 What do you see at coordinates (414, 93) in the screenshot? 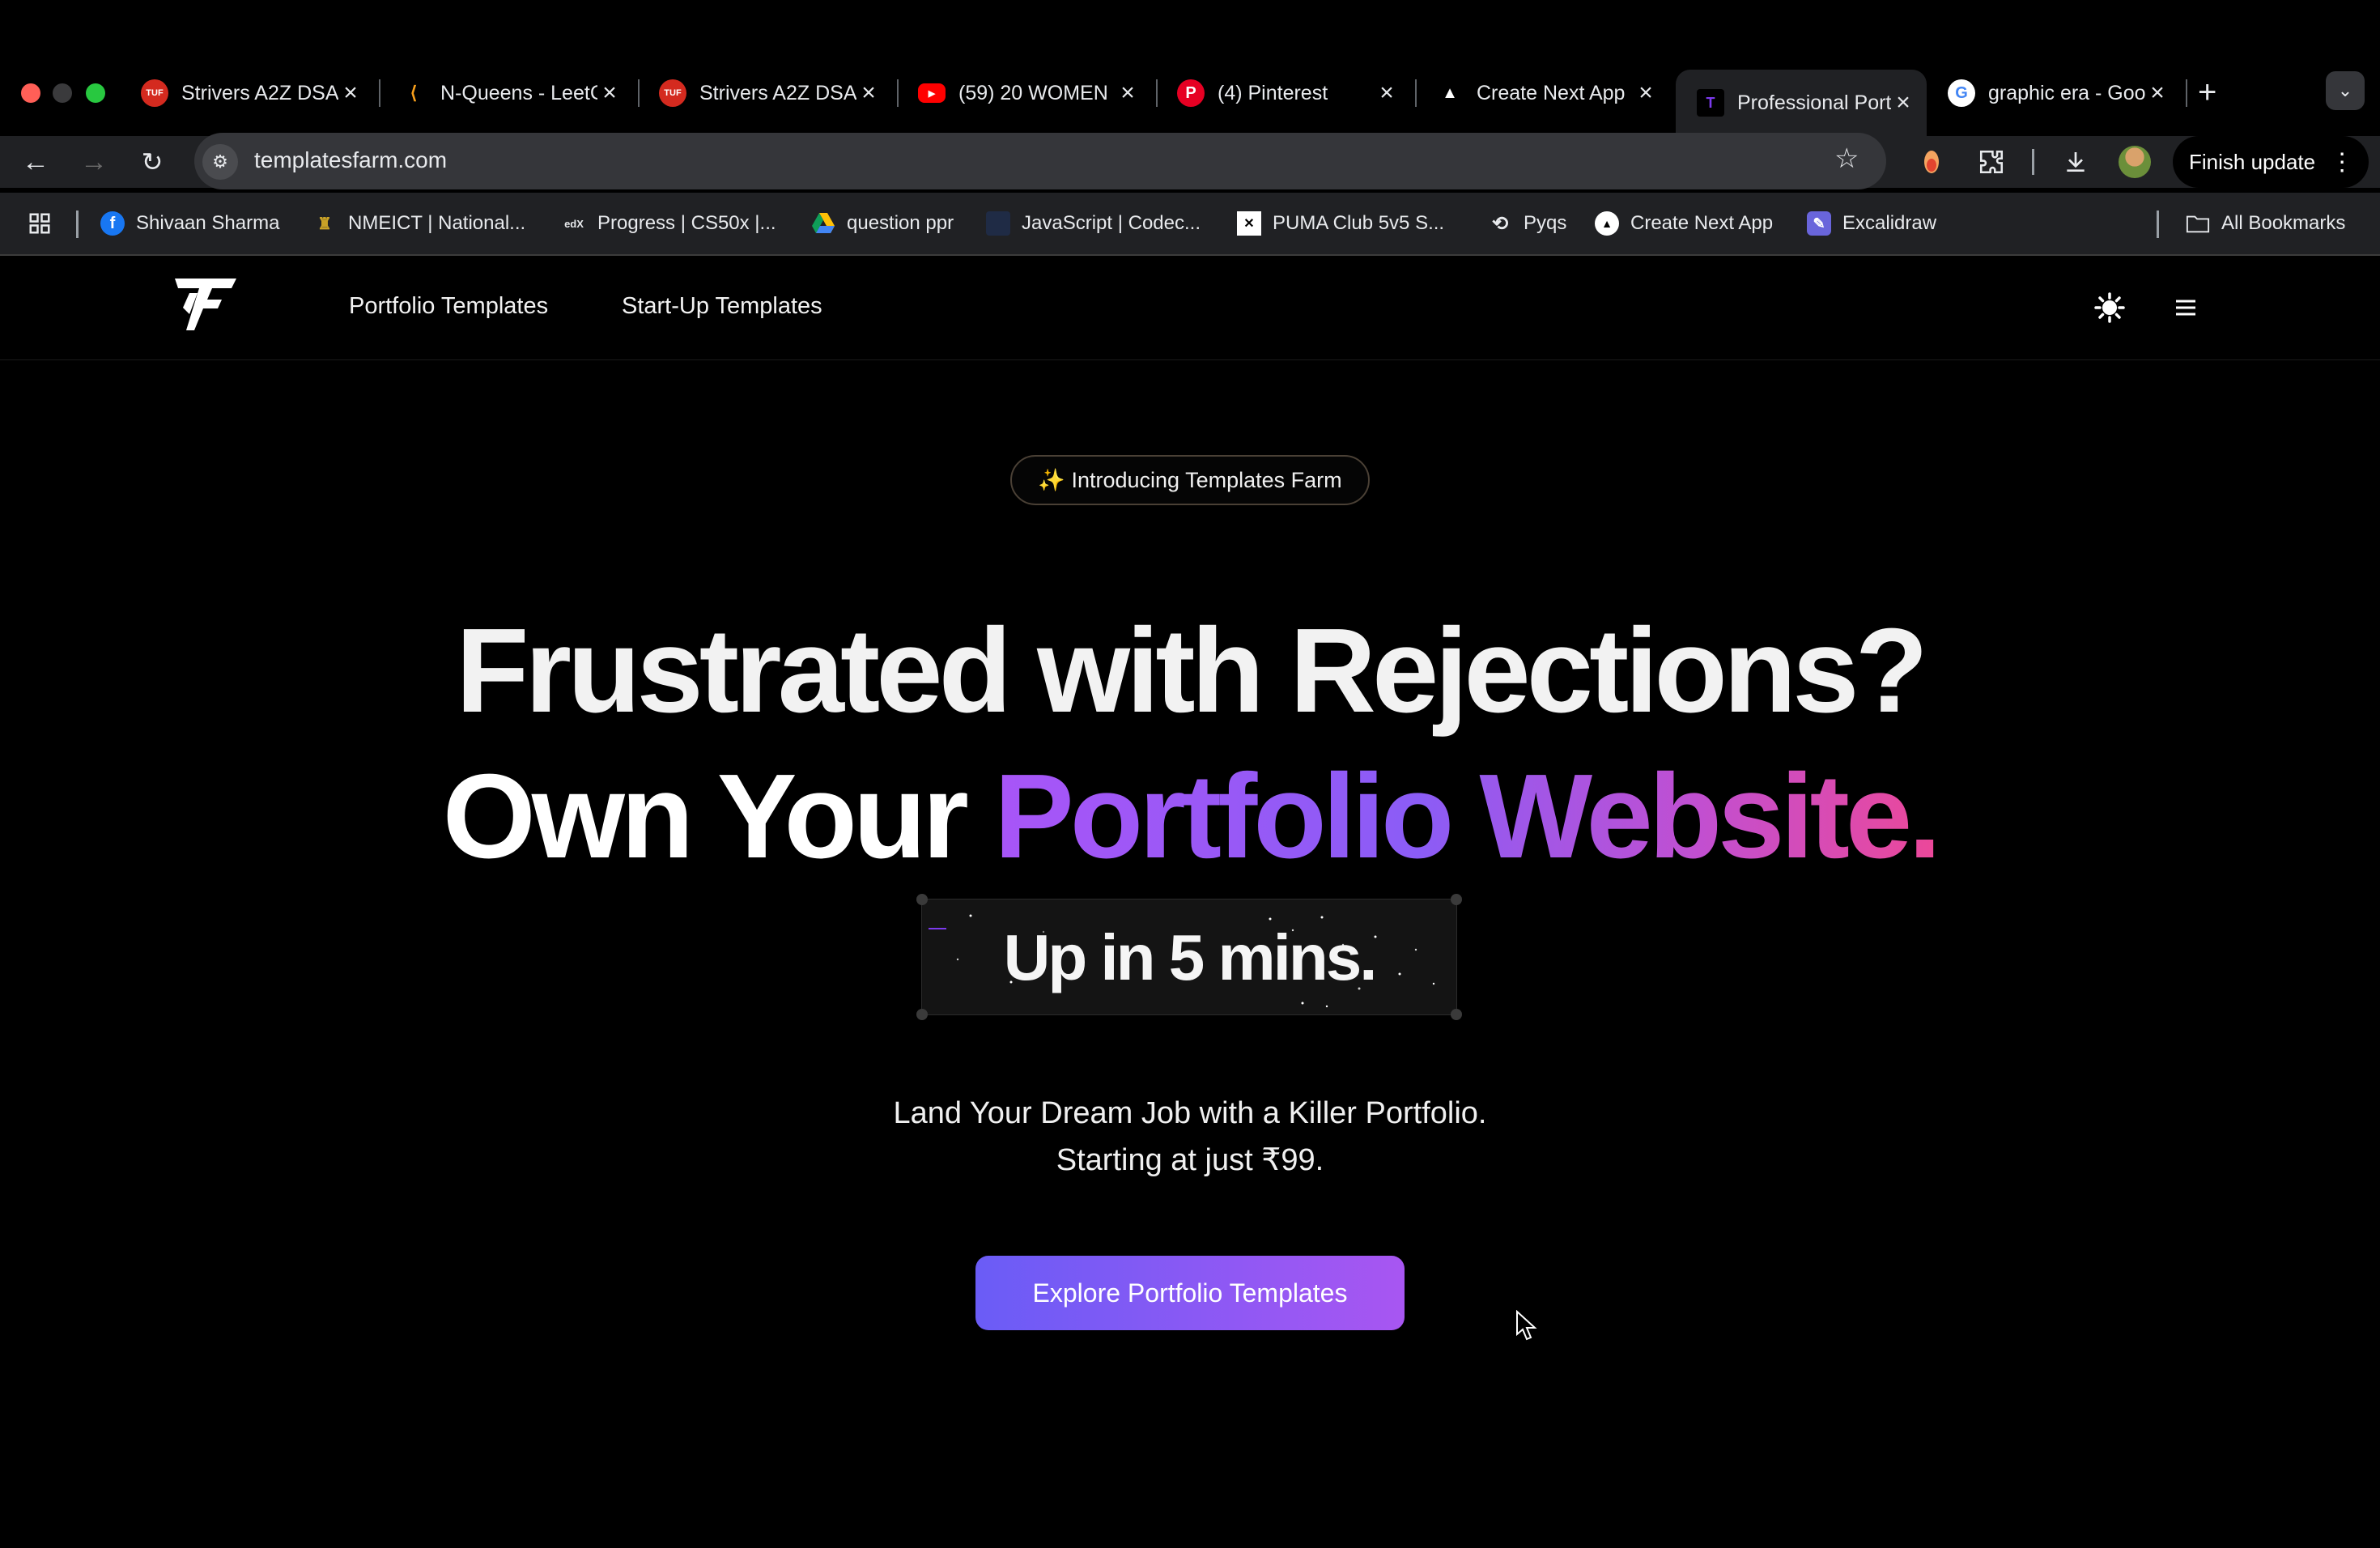
I see `leetcode-favicon-icon: ⟨` at bounding box center [414, 93].